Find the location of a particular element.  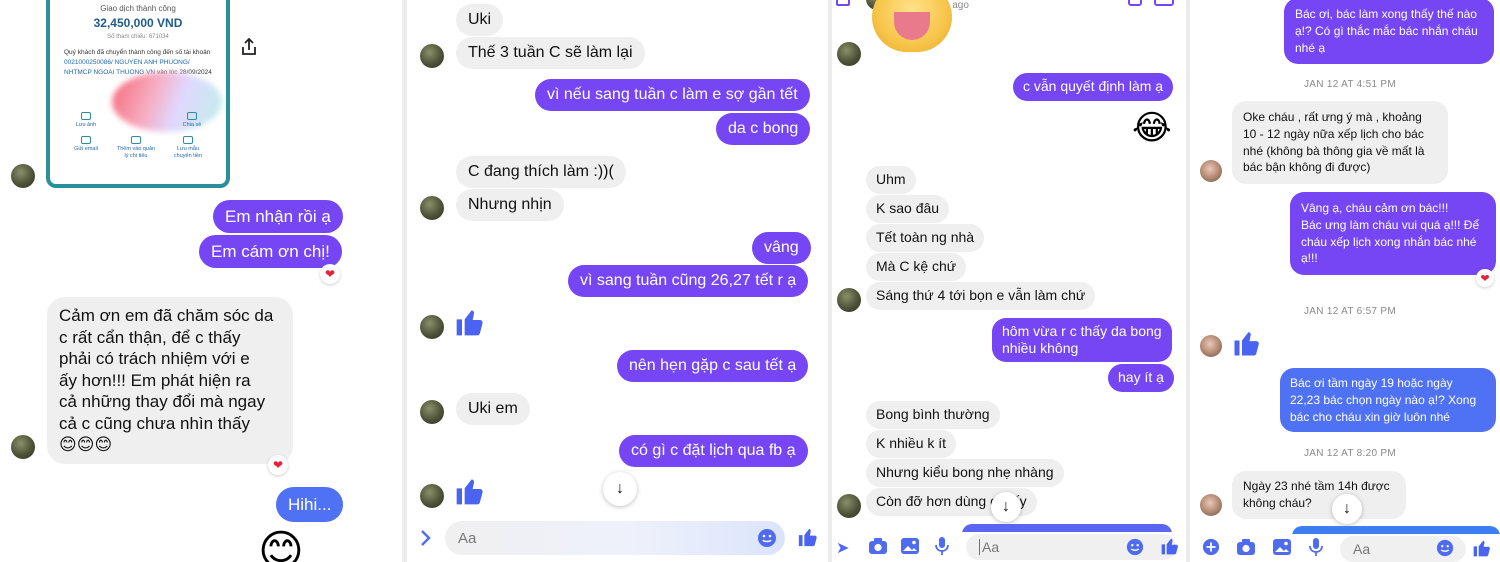

timestamp: JAN 12 AT 4:51 PM is located at coordinates (1350, 84).